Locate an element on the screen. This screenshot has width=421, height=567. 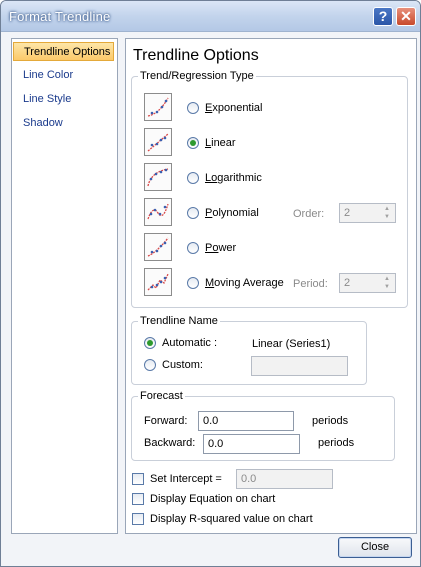
exponential-label: Exponential is located at coordinates (234, 108).